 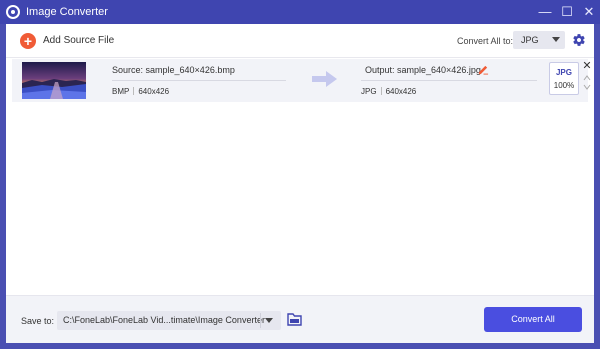 What do you see at coordinates (449, 80) in the screenshot?
I see `output-divider` at bounding box center [449, 80].